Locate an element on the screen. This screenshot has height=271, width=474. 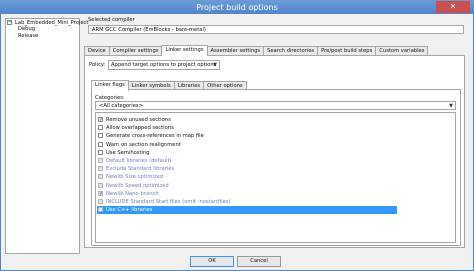
flag-label: Use Semihosting is located at coordinates (128, 152).